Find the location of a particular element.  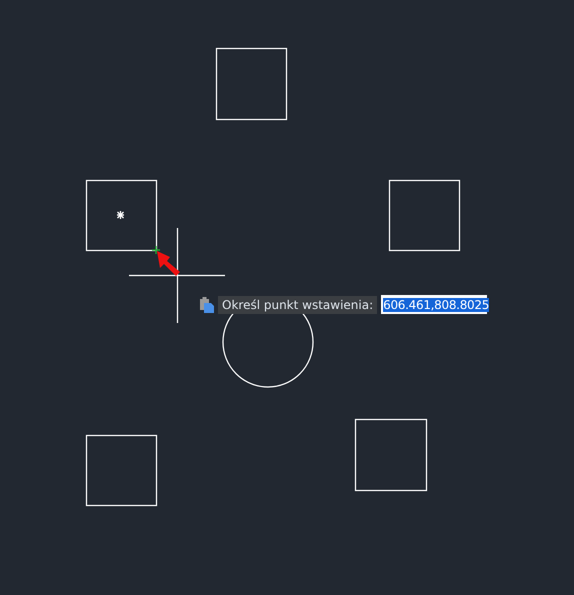

asterisk-icon is located at coordinates (120, 215).